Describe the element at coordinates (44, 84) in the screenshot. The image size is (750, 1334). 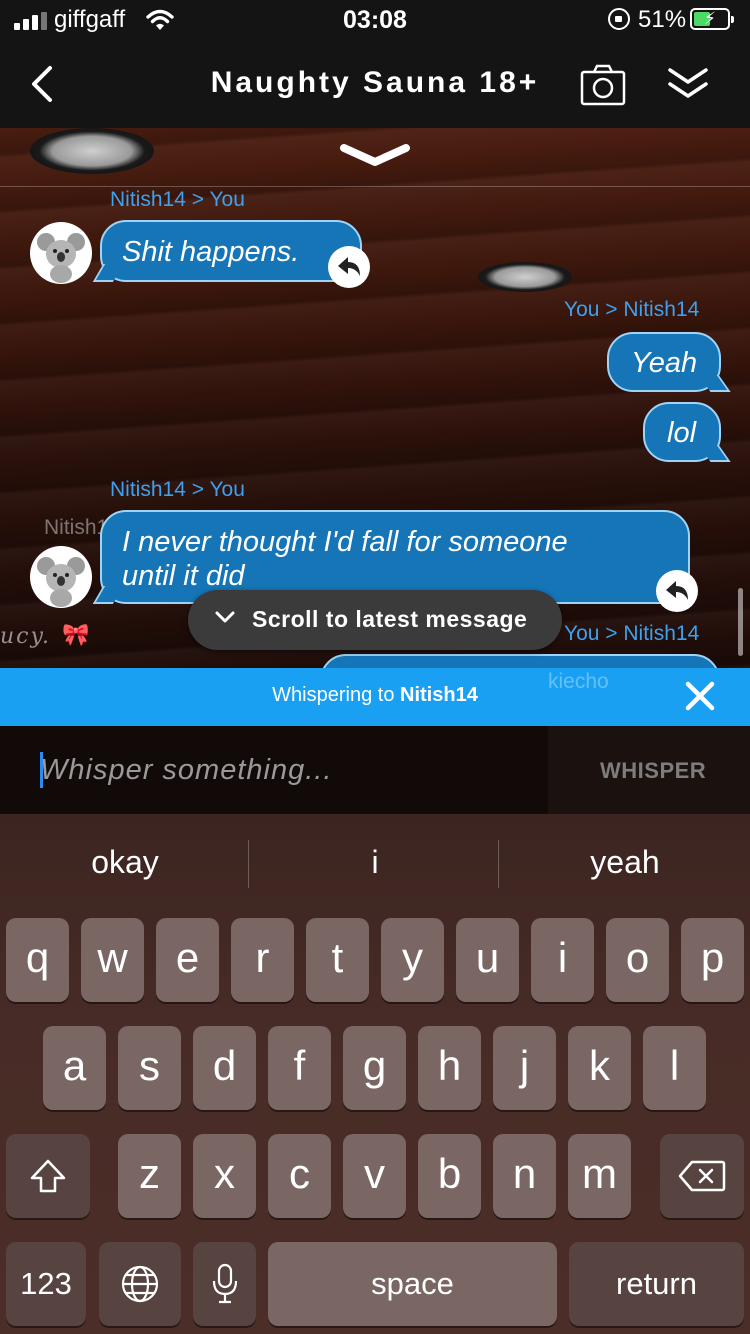
I see `back-button` at that location.